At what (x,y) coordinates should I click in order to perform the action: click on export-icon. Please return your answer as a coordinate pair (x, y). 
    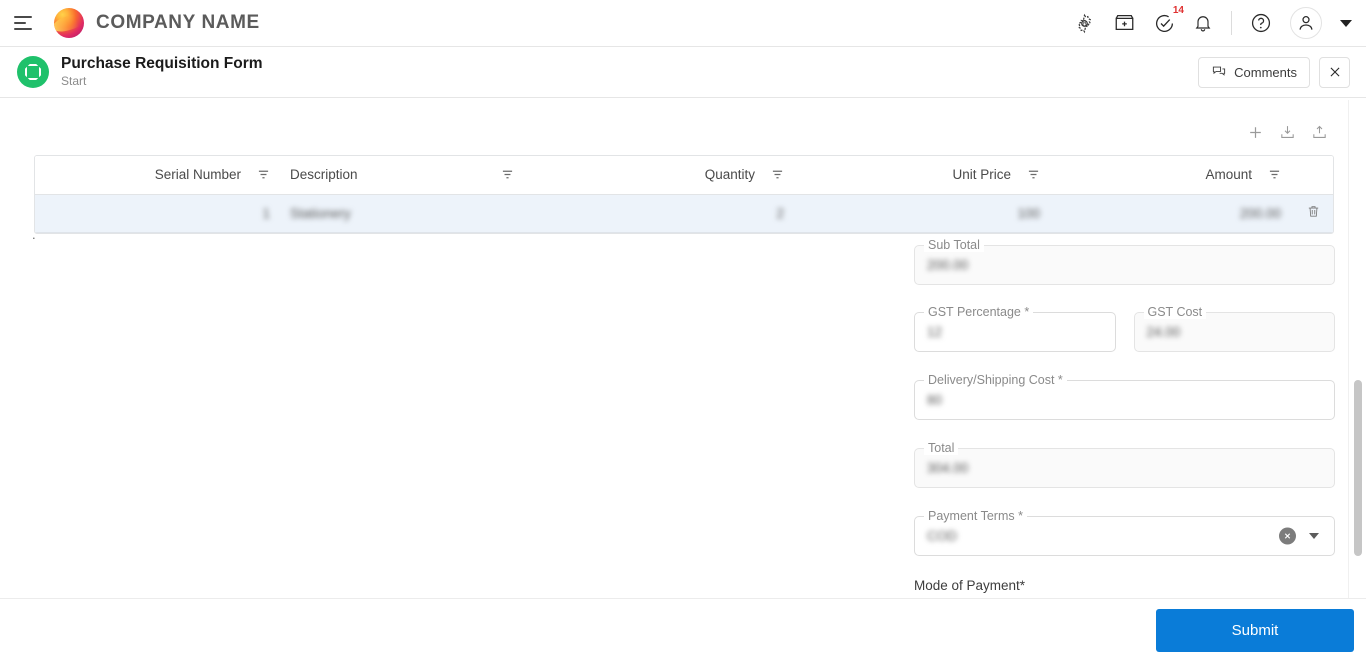
    Looking at the image, I should click on (1319, 132).